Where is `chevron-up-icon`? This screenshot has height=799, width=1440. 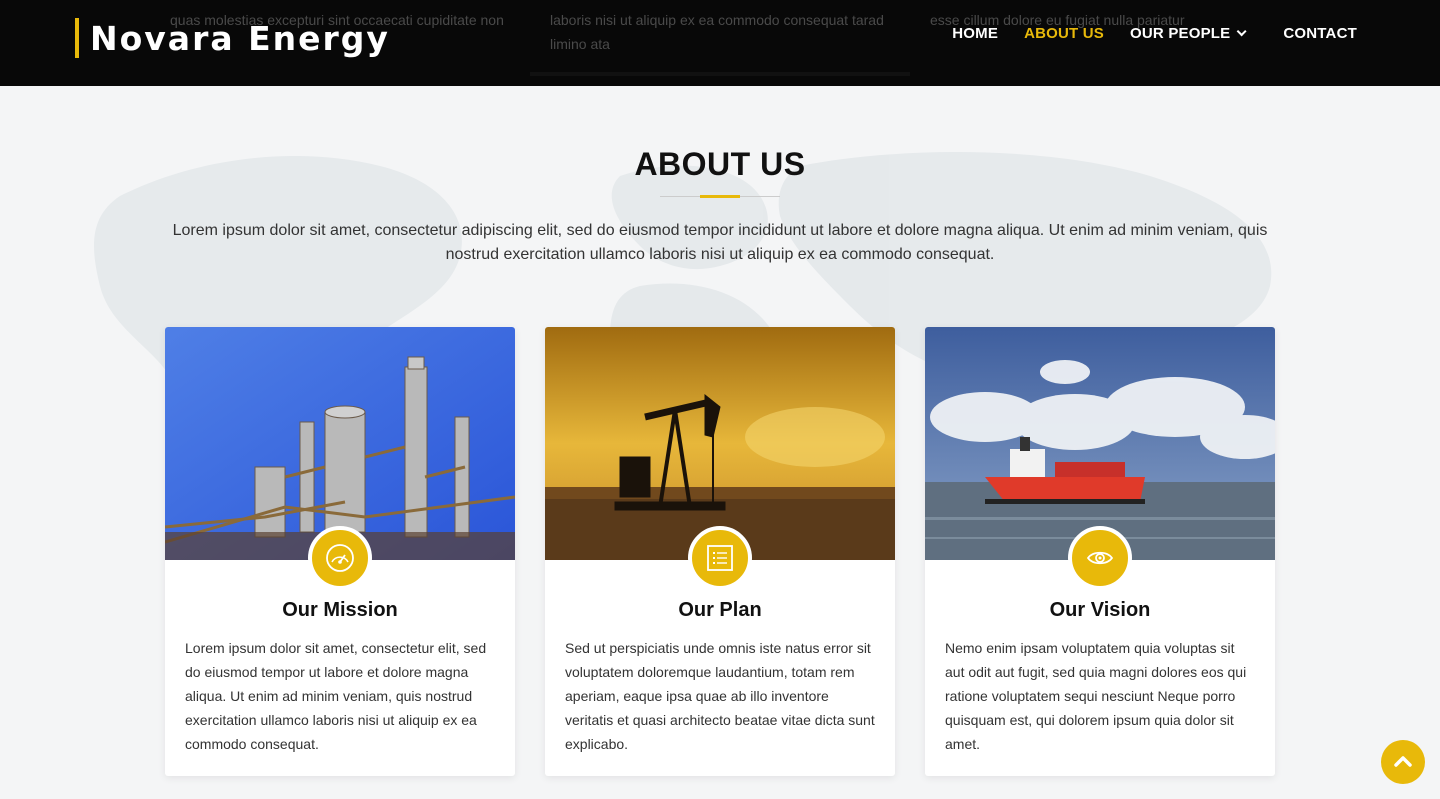
chevron-up-icon is located at coordinates (1403, 761).